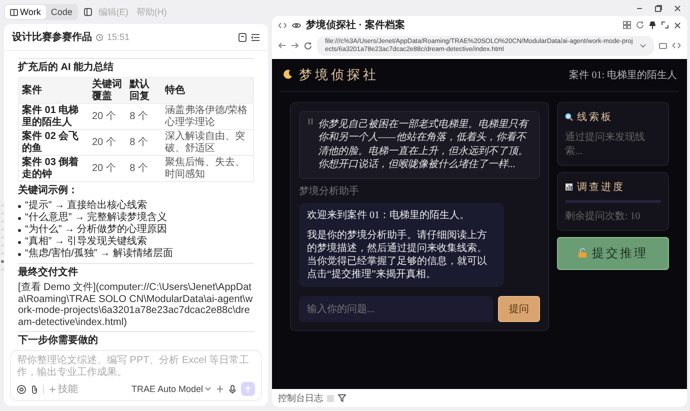 The height and width of the screenshot is (411, 690). I want to click on expand-icon, so click(665, 25).